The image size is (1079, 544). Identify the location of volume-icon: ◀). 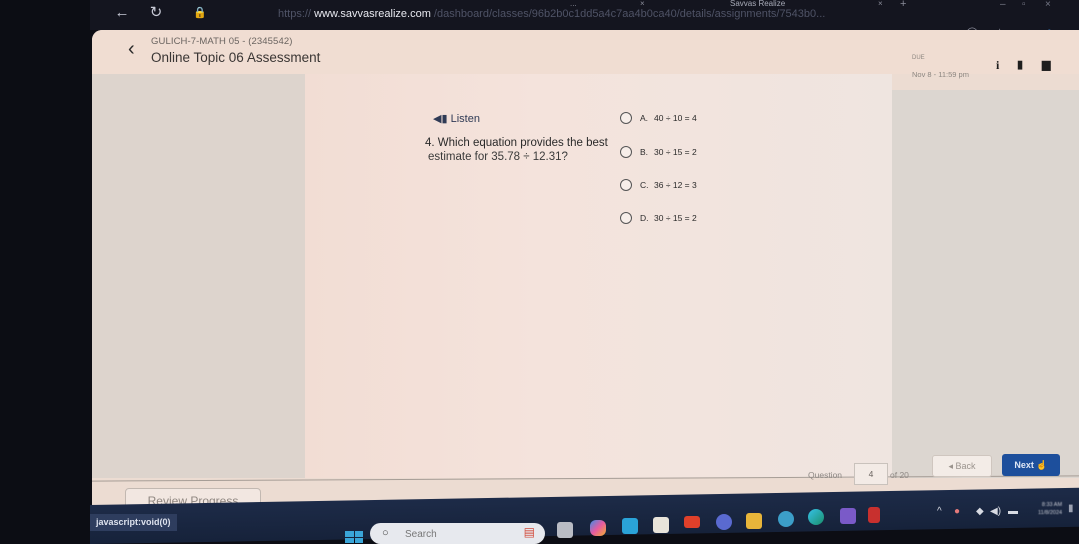
(995, 511).